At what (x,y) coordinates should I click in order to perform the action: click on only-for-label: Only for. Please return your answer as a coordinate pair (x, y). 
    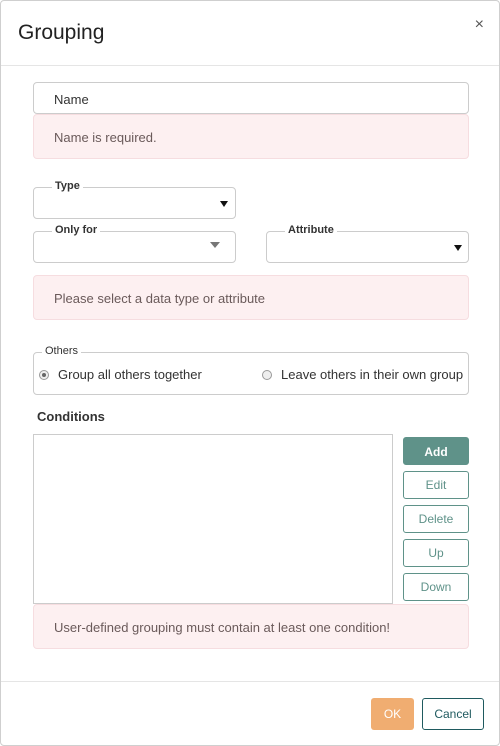
    Looking at the image, I should click on (76, 230).